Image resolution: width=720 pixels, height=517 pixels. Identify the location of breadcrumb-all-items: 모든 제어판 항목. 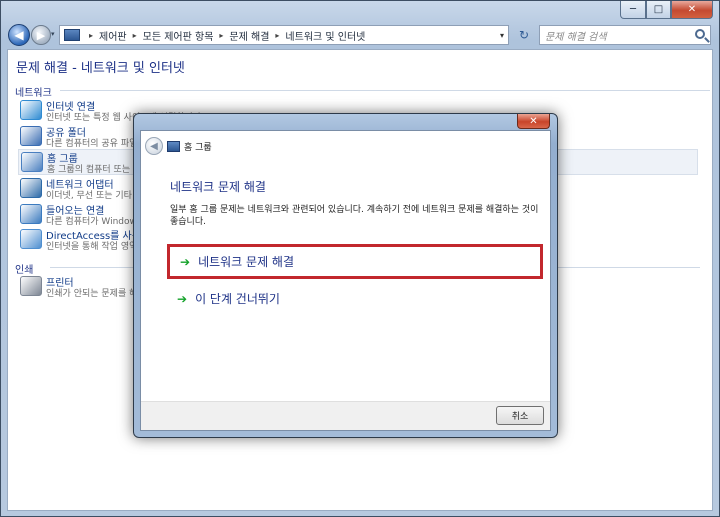
(178, 35).